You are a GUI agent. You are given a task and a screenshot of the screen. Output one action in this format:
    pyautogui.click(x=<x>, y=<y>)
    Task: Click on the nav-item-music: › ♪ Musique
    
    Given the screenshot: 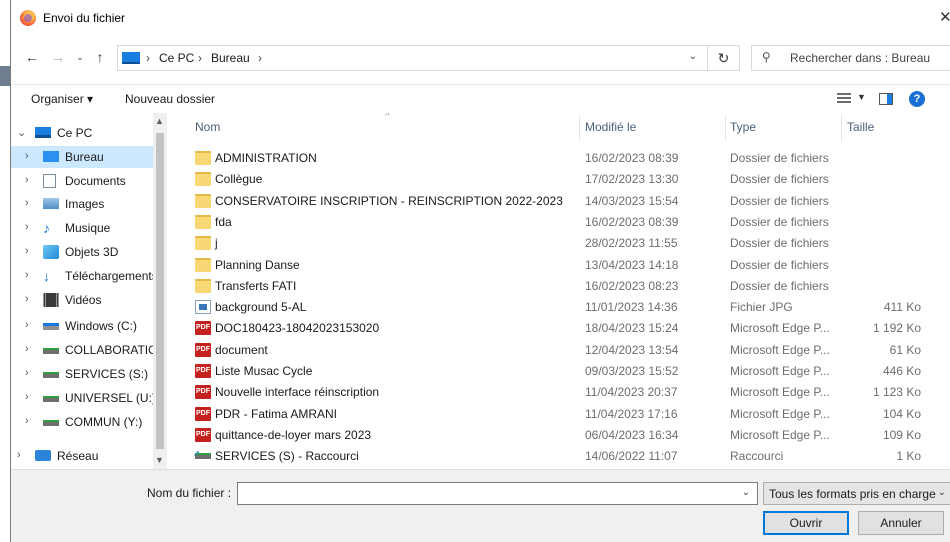 What is the action you would take?
    pyautogui.click(x=82, y=228)
    